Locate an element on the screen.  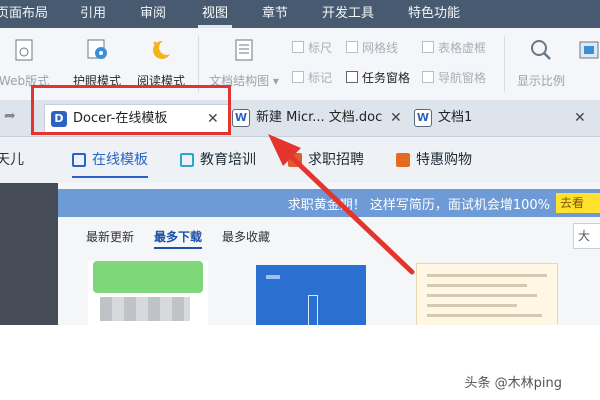
tab-label: 文档1 is located at coordinates (455, 117).